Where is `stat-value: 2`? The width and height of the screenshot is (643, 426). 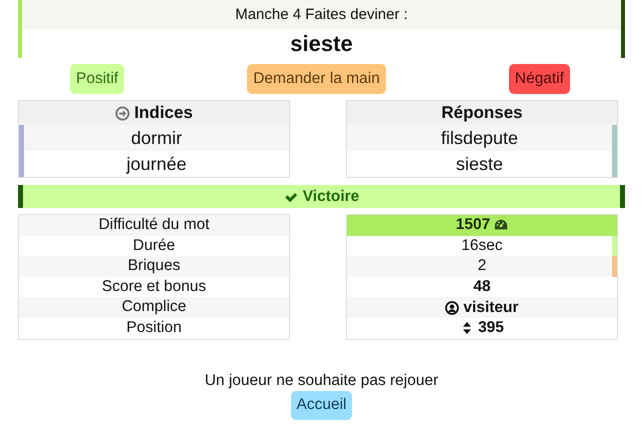 stat-value: 2 is located at coordinates (482, 266).